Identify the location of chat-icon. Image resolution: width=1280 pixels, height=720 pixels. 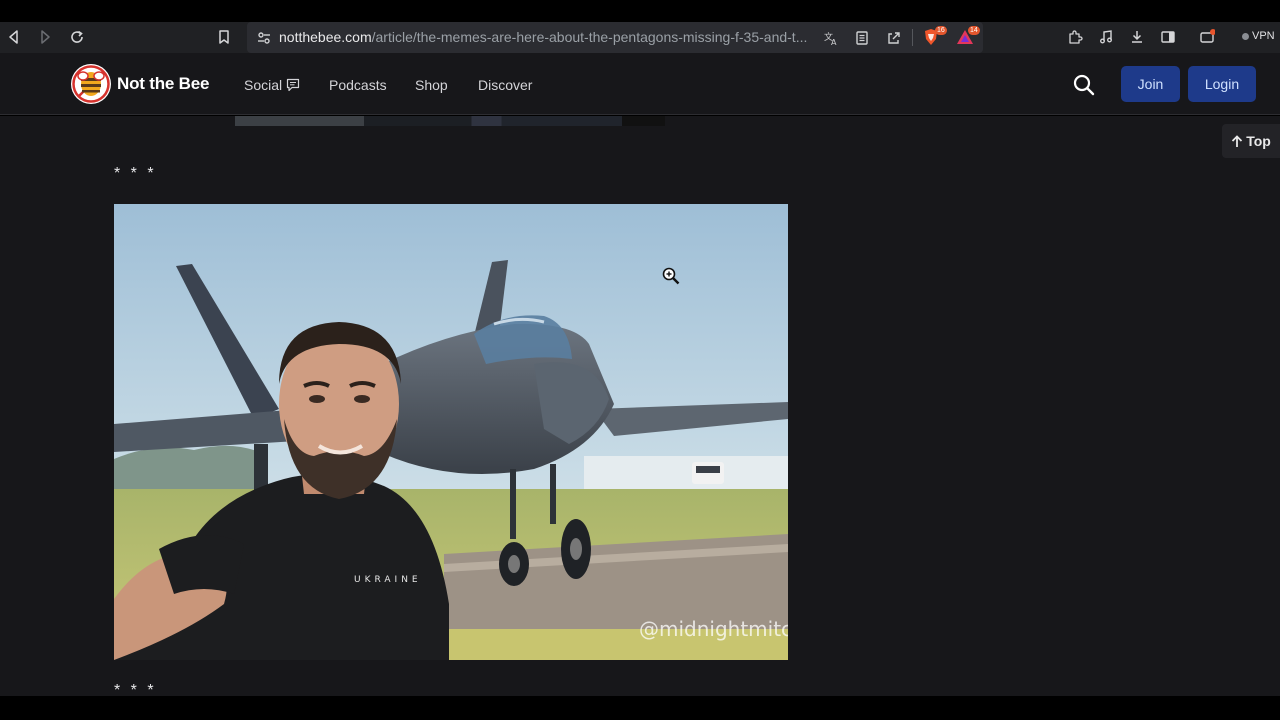
(293, 85).